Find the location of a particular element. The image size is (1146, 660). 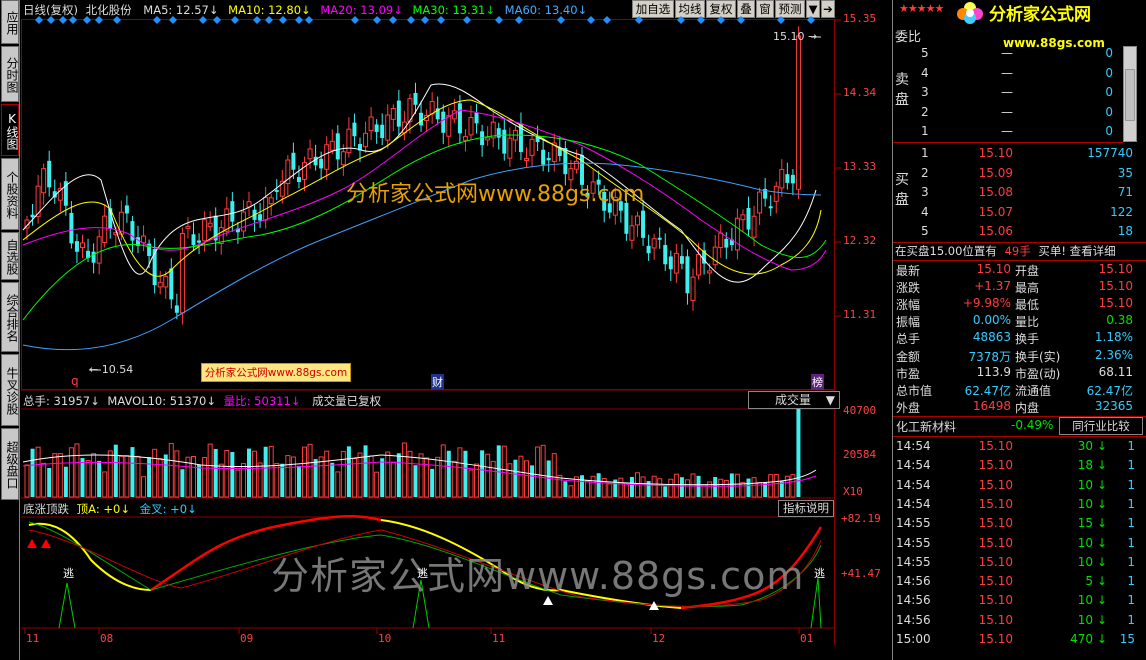

quote-label: 换手(实) is located at coordinates (1038, 356).